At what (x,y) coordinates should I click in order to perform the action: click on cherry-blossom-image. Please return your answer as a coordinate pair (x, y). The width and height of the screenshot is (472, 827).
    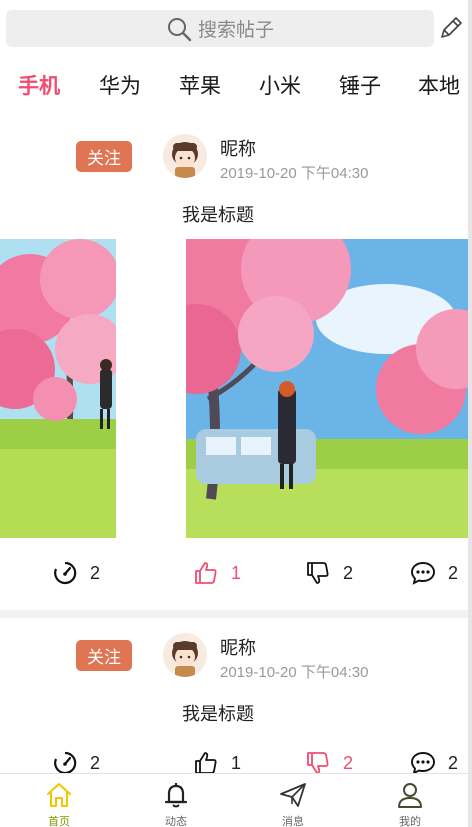
    Looking at the image, I should click on (58, 388).